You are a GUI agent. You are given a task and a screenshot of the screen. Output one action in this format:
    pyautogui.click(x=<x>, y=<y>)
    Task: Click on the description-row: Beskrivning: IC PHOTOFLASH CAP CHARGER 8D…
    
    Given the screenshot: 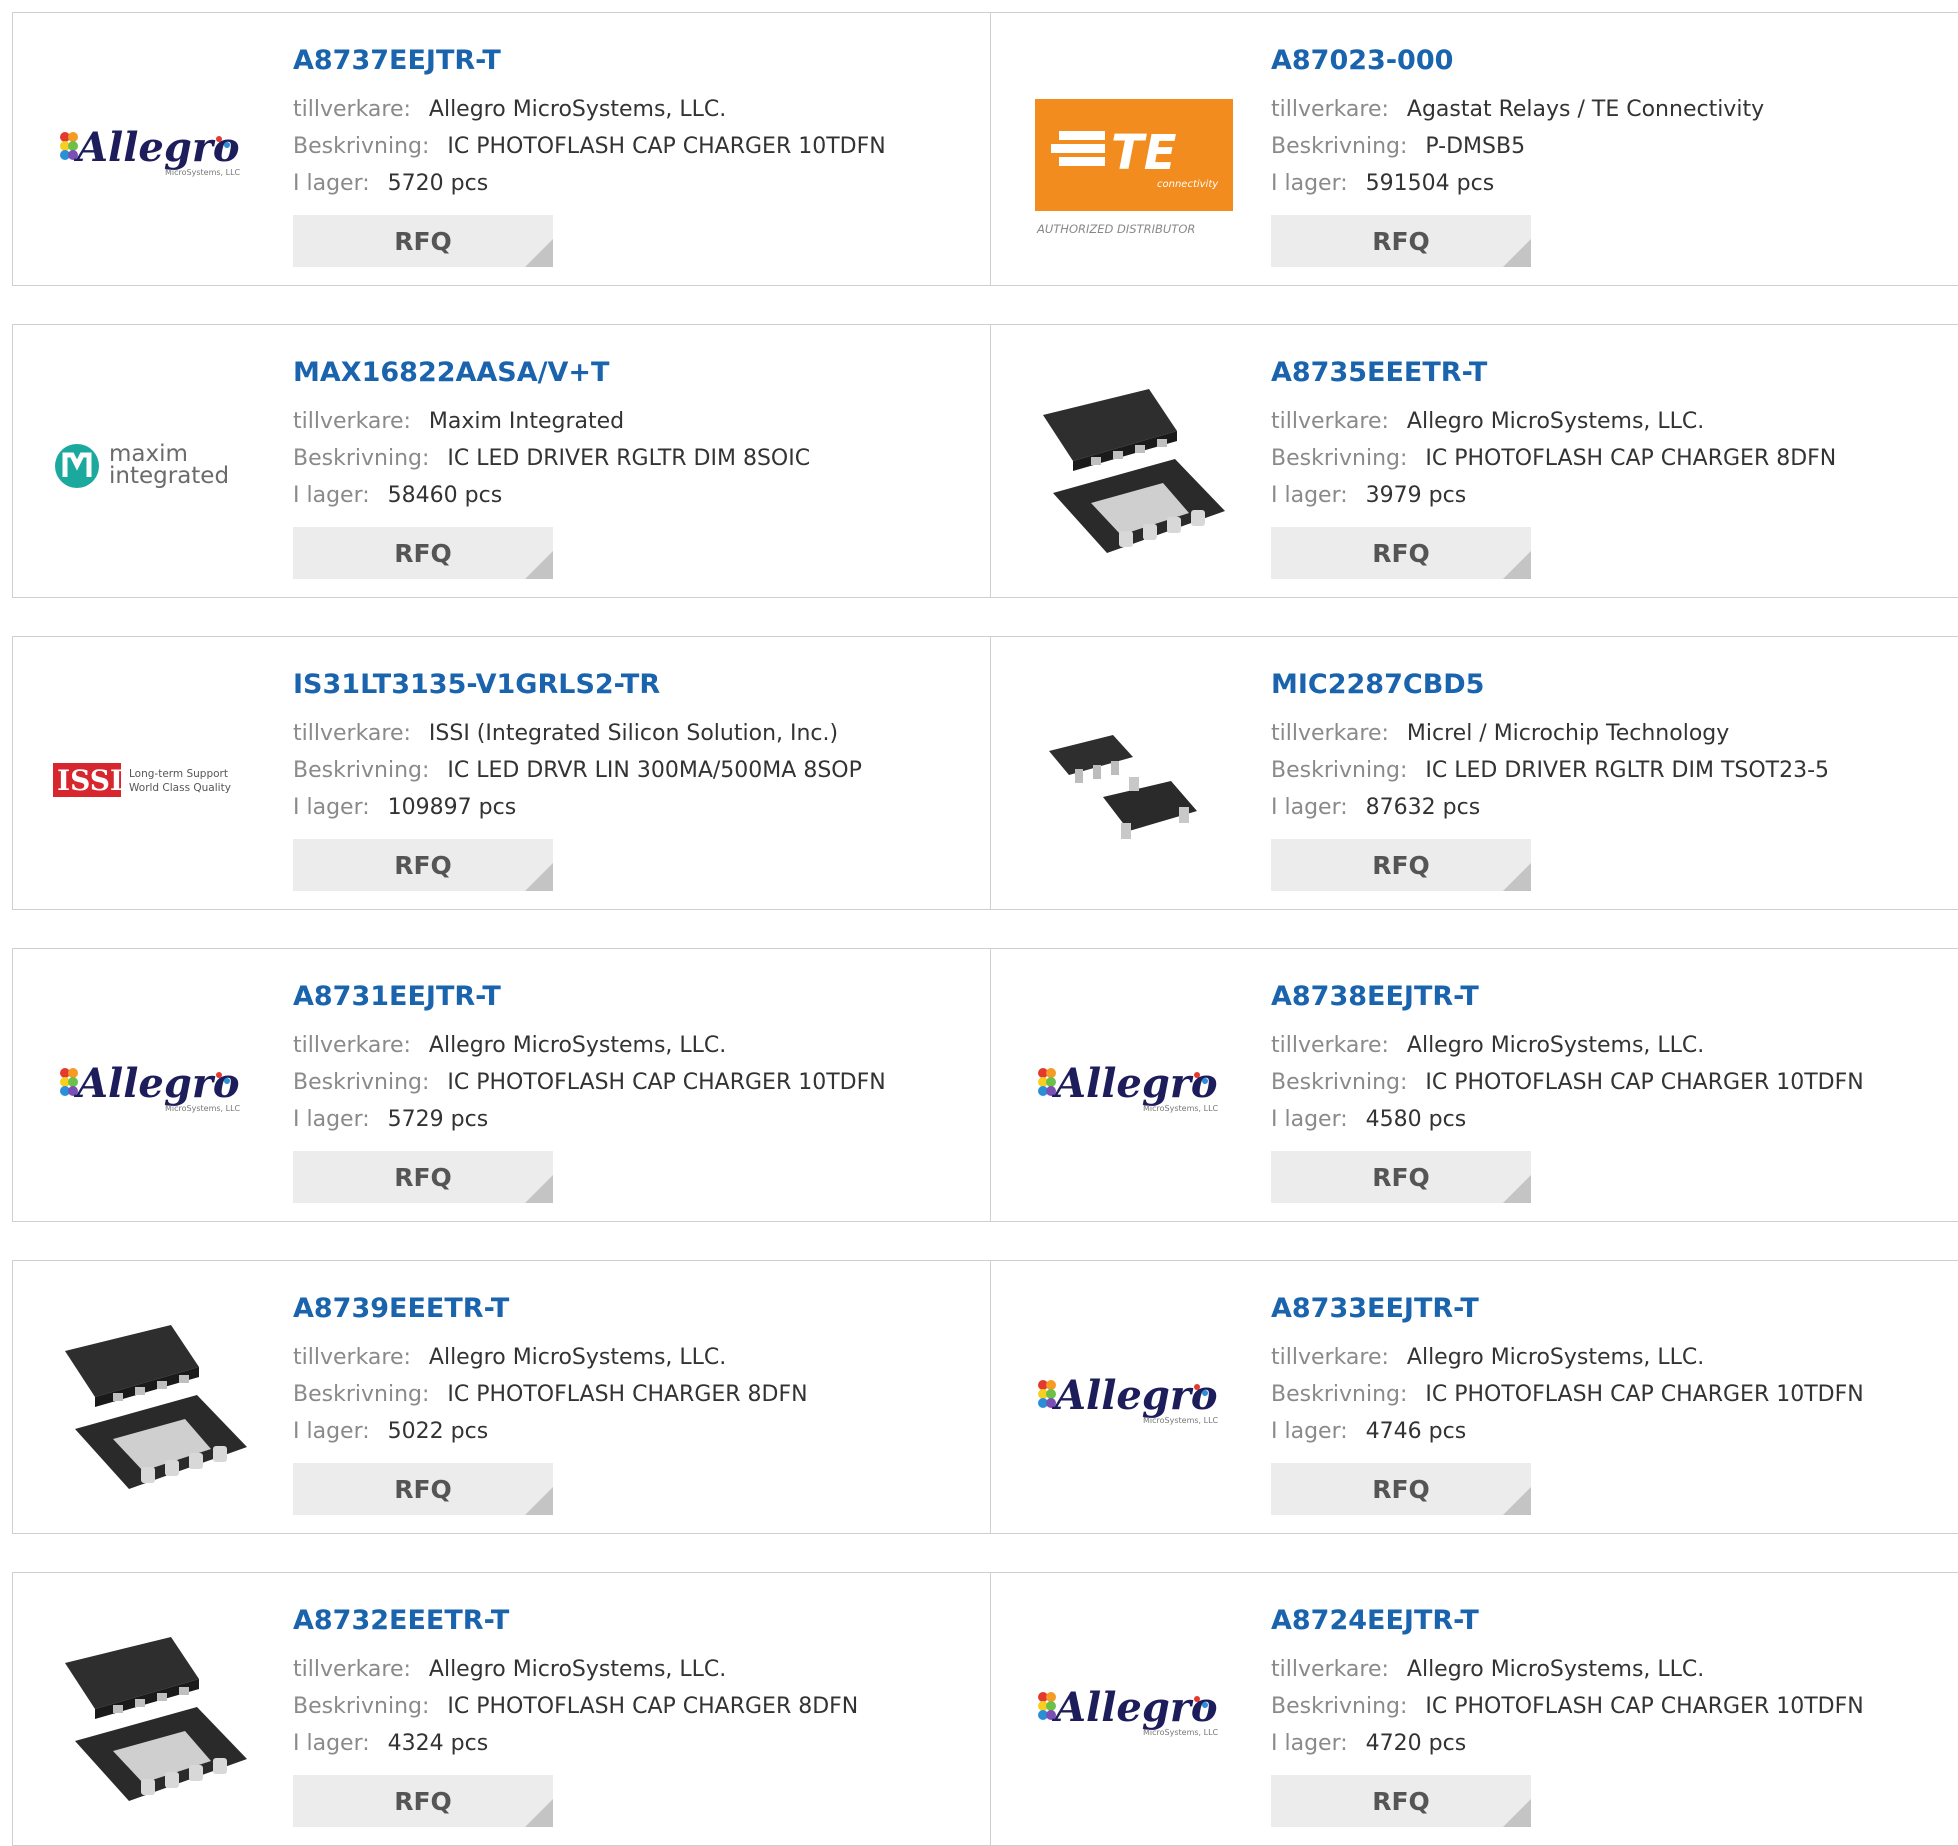 What is the action you would take?
    pyautogui.click(x=575, y=1706)
    